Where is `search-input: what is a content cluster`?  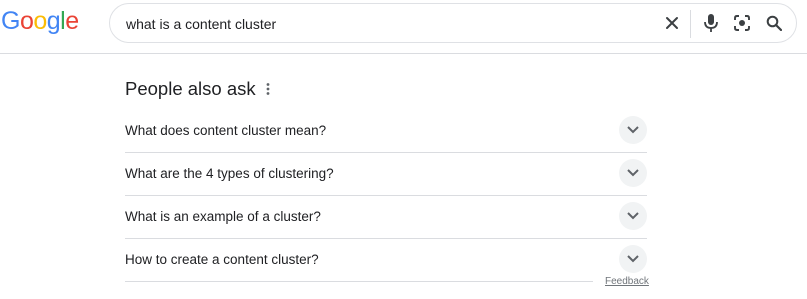
search-input: what is a content cluster is located at coordinates (201, 24).